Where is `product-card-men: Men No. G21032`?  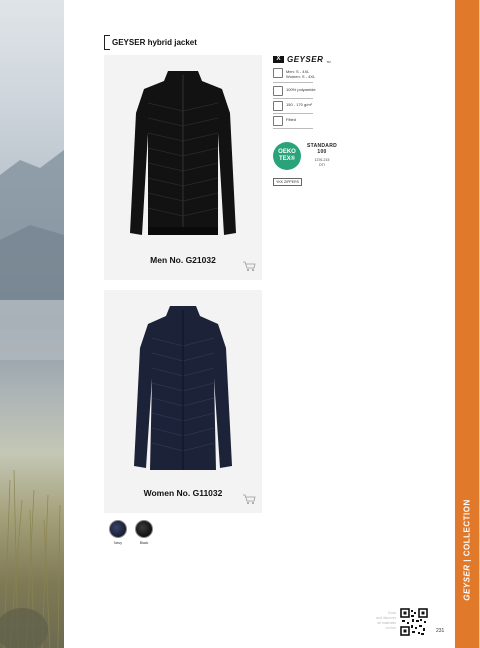 product-card-men: Men No. G21032 is located at coordinates (183, 167).